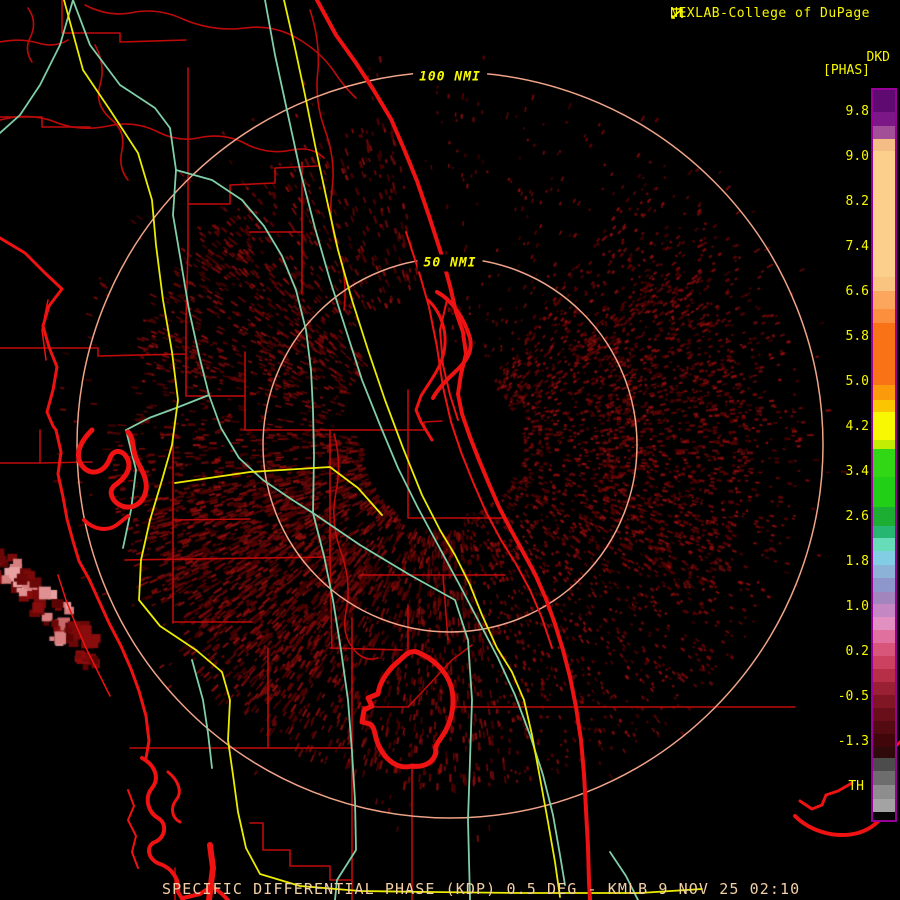 This screenshot has width=900, height=900. Describe the element at coordinates (846, 70) in the screenshot. I see `product-unit-label: [PHAS]` at that location.